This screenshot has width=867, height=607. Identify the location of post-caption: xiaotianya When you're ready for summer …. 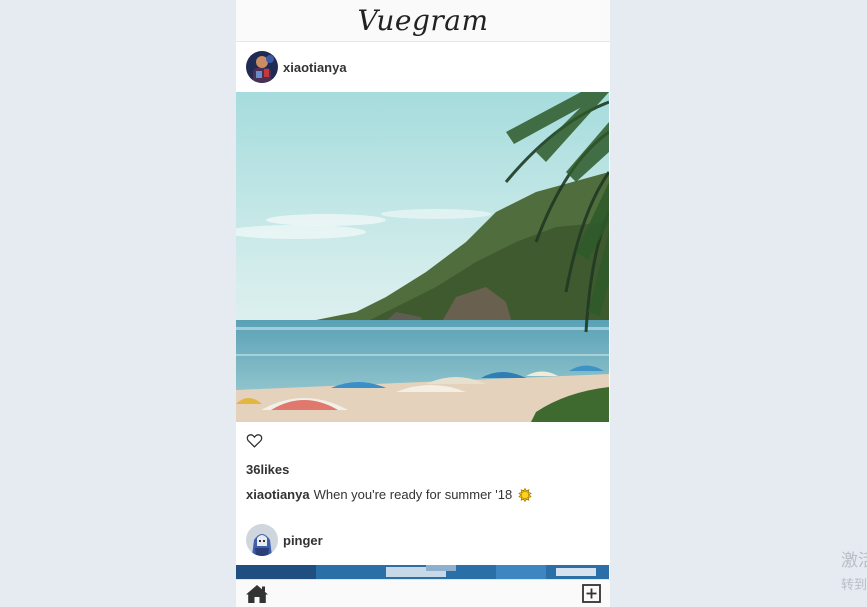
(423, 494).